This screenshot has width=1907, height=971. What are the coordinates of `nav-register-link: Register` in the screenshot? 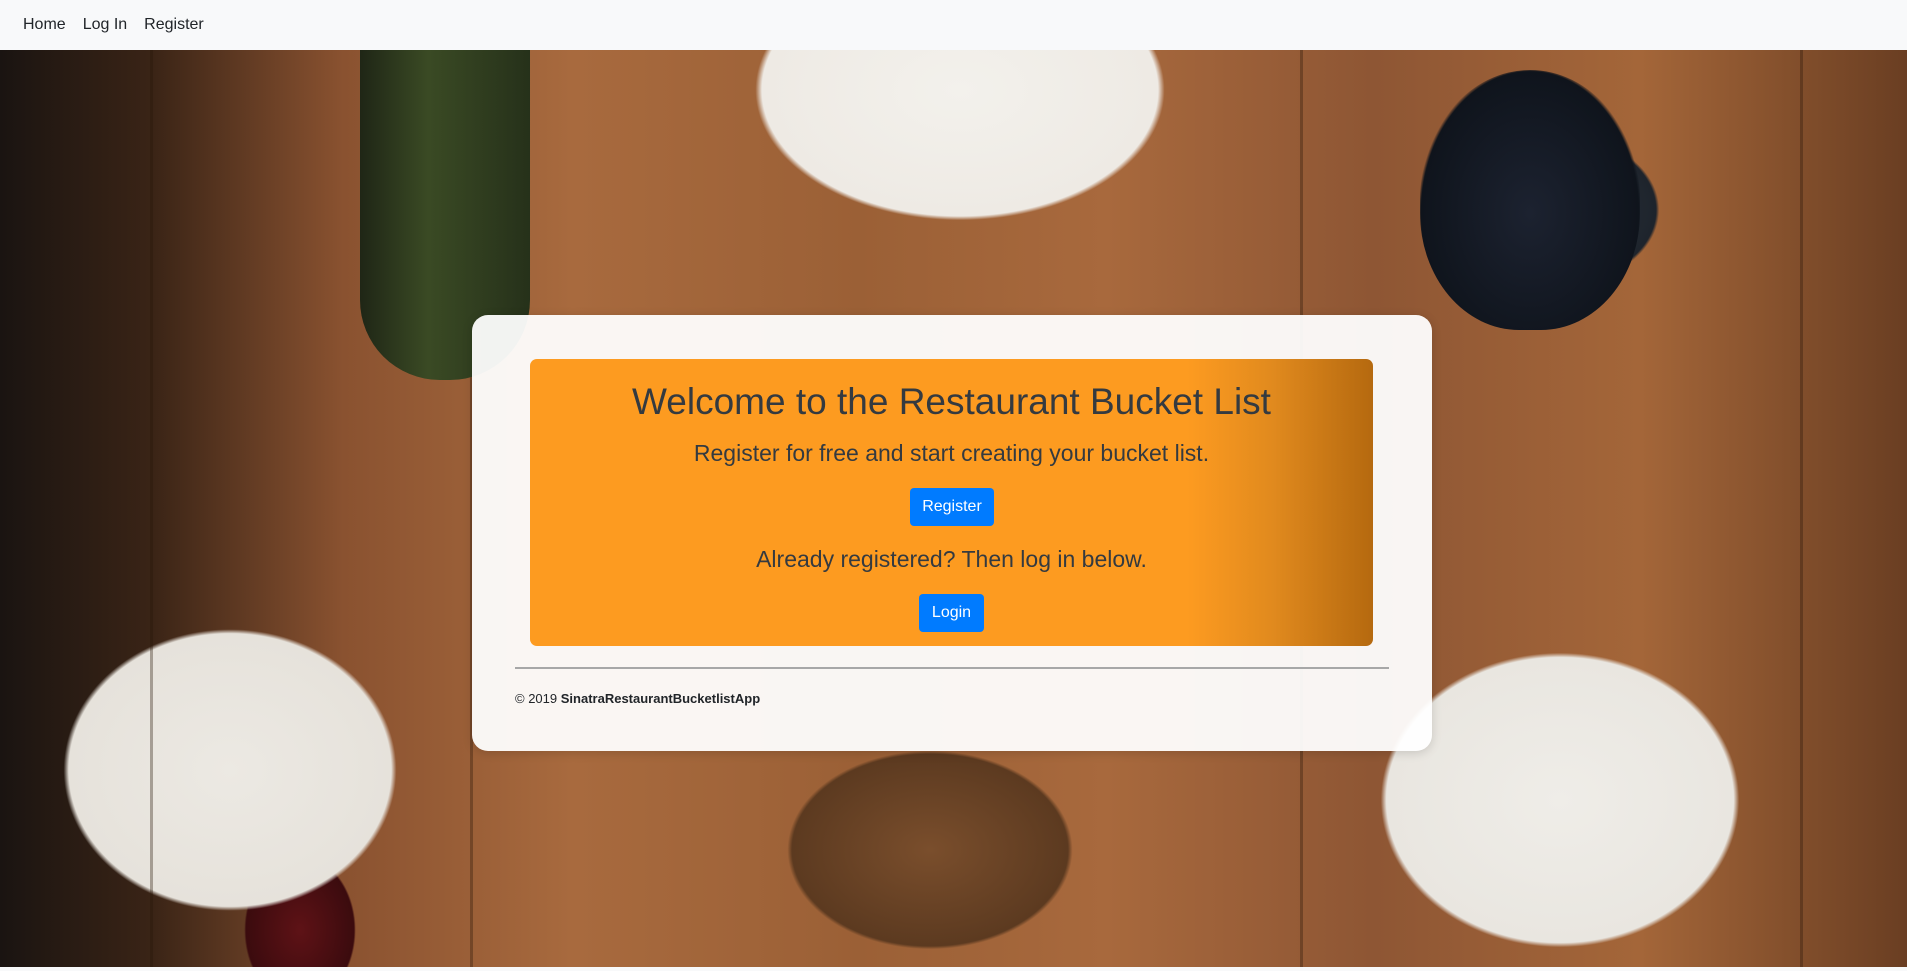 It's located at (174, 25).